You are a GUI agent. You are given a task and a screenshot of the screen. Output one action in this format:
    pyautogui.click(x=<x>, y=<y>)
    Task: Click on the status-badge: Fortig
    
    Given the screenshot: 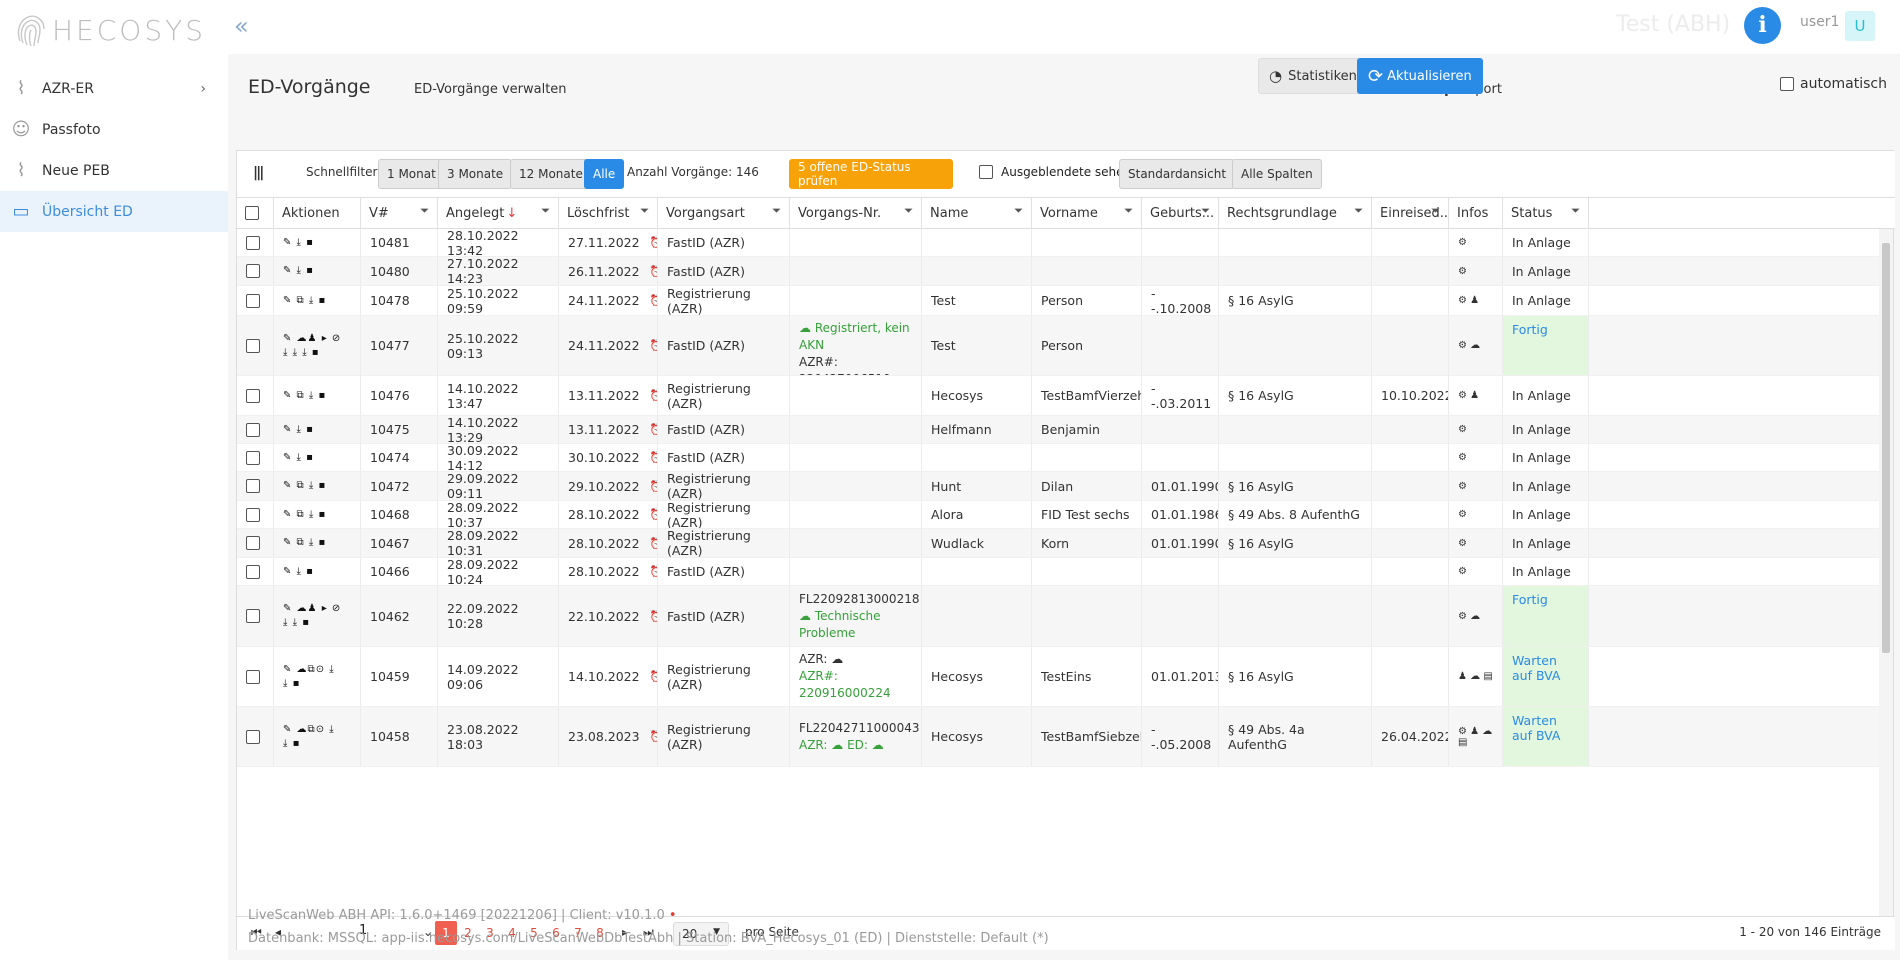 What is the action you would take?
    pyautogui.click(x=1530, y=329)
    